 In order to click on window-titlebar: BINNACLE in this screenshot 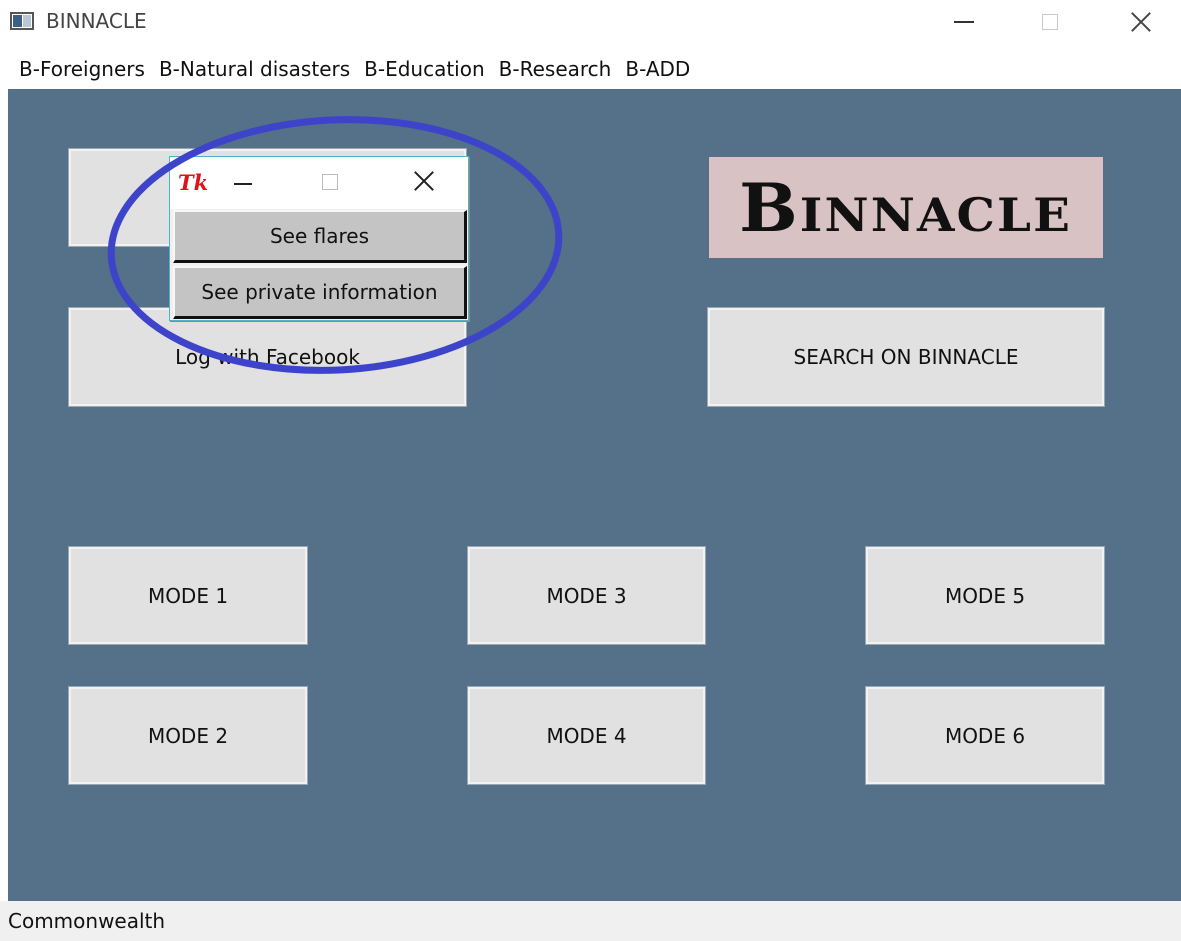, I will do `click(590, 22)`.